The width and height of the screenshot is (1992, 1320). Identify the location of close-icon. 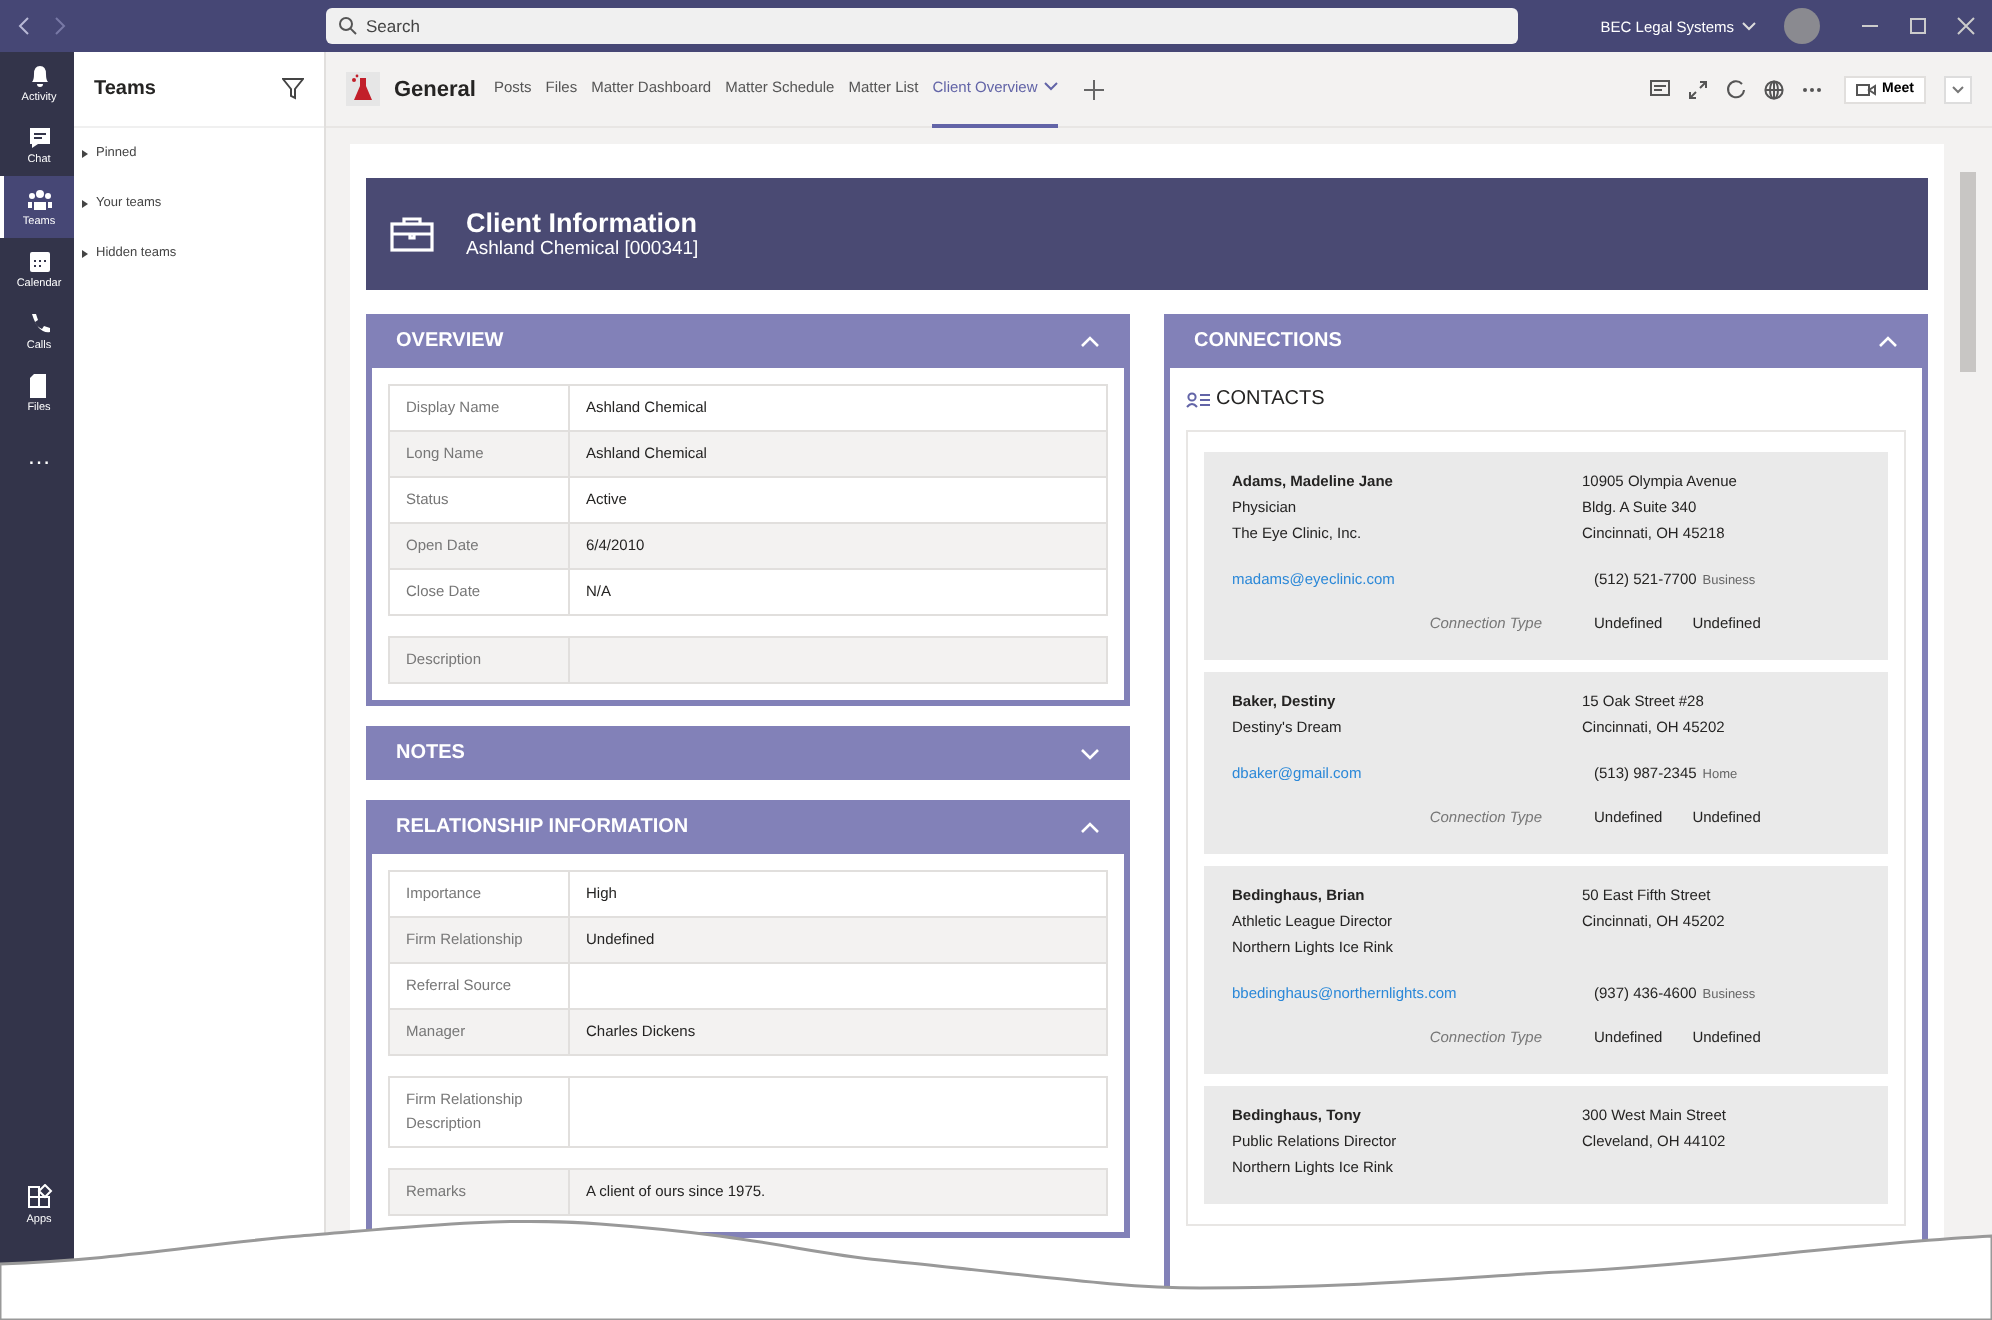
(1966, 26).